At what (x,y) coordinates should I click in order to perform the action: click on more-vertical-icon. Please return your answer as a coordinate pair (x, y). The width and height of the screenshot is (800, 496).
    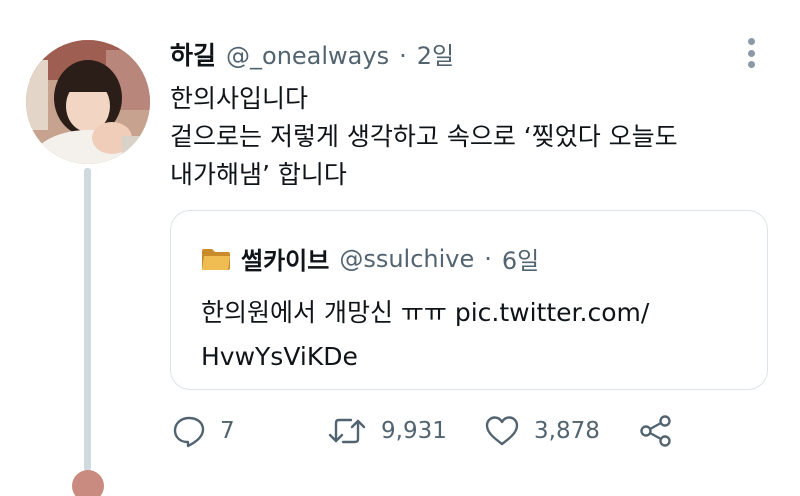
    Looking at the image, I should click on (751, 53).